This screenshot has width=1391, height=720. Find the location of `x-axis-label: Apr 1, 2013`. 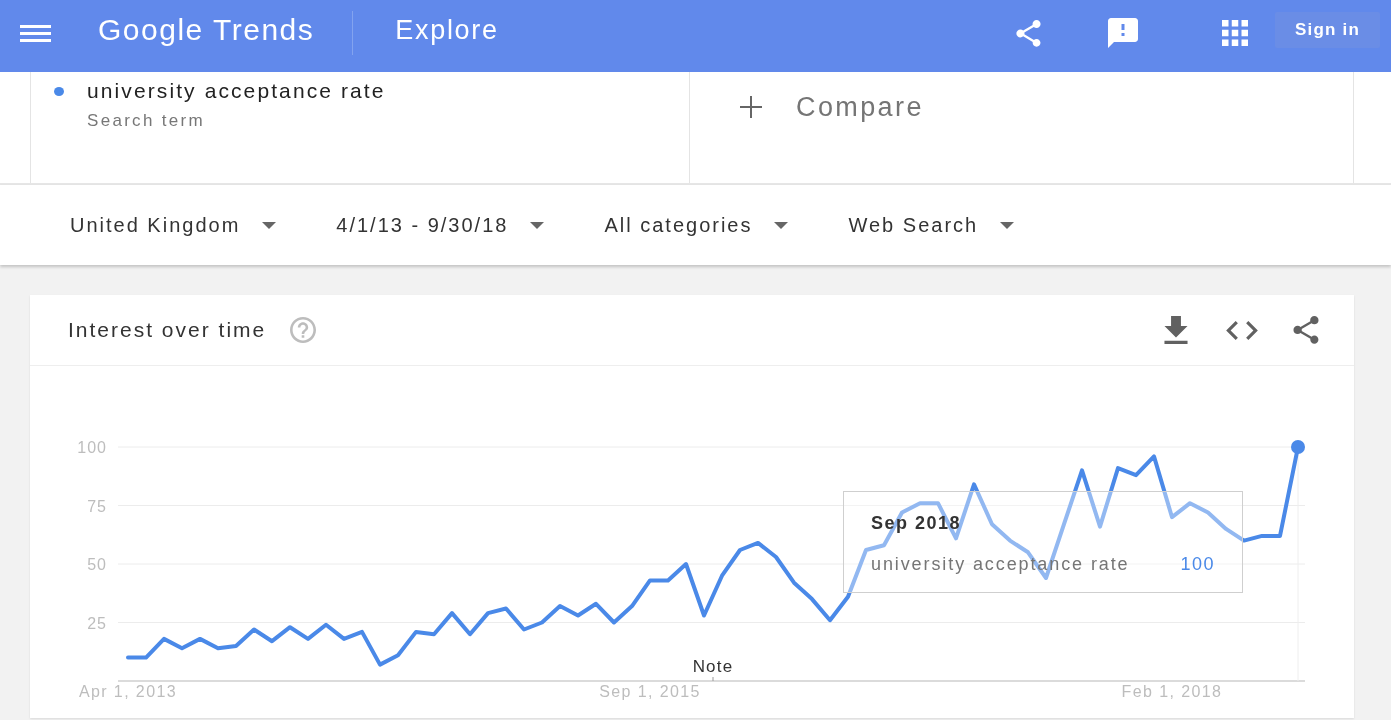

x-axis-label: Apr 1, 2013 is located at coordinates (128, 691).